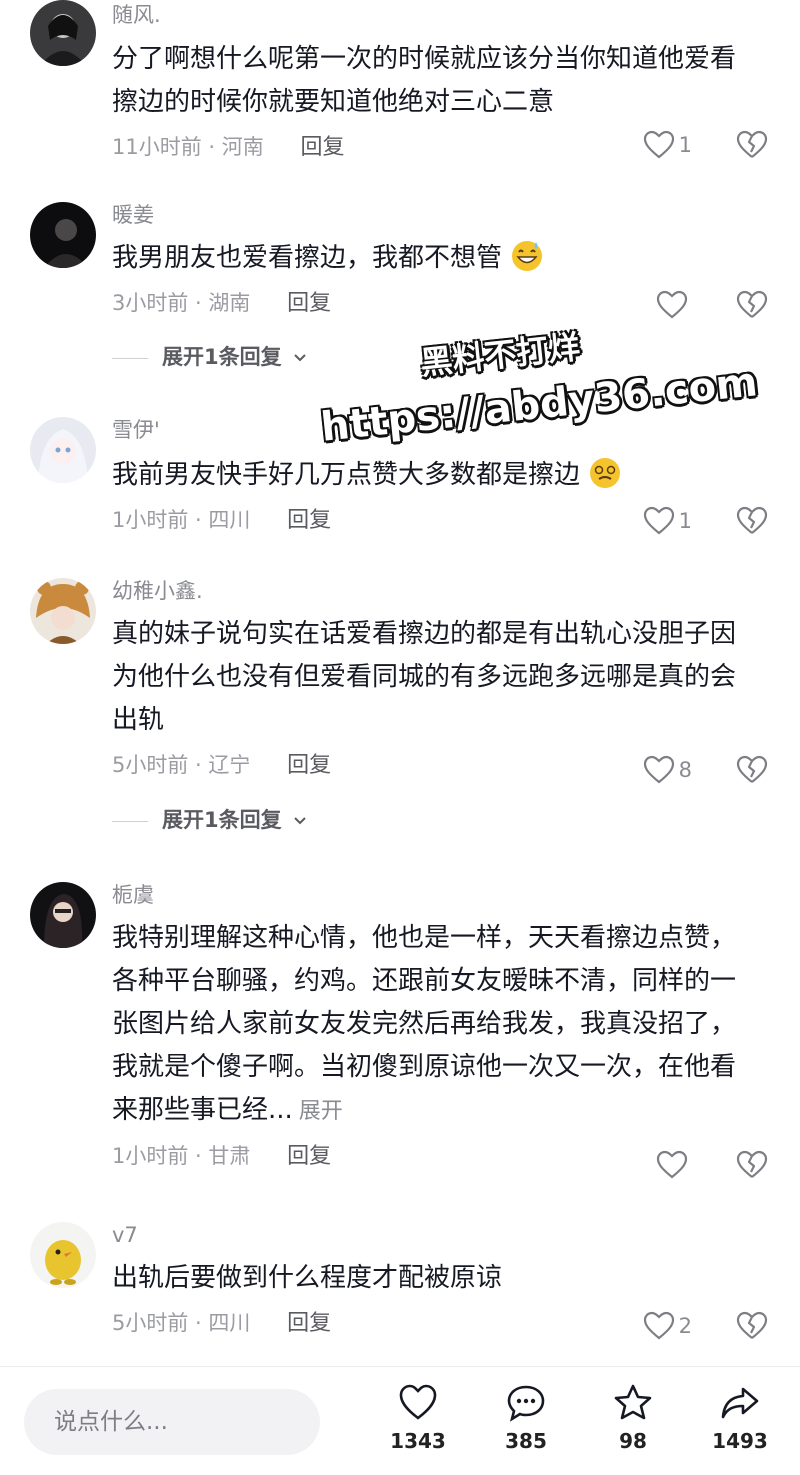 The width and height of the screenshot is (800, 1475). What do you see at coordinates (188, 147) in the screenshot?
I see `comment-time: 11小时前 · 河南` at bounding box center [188, 147].